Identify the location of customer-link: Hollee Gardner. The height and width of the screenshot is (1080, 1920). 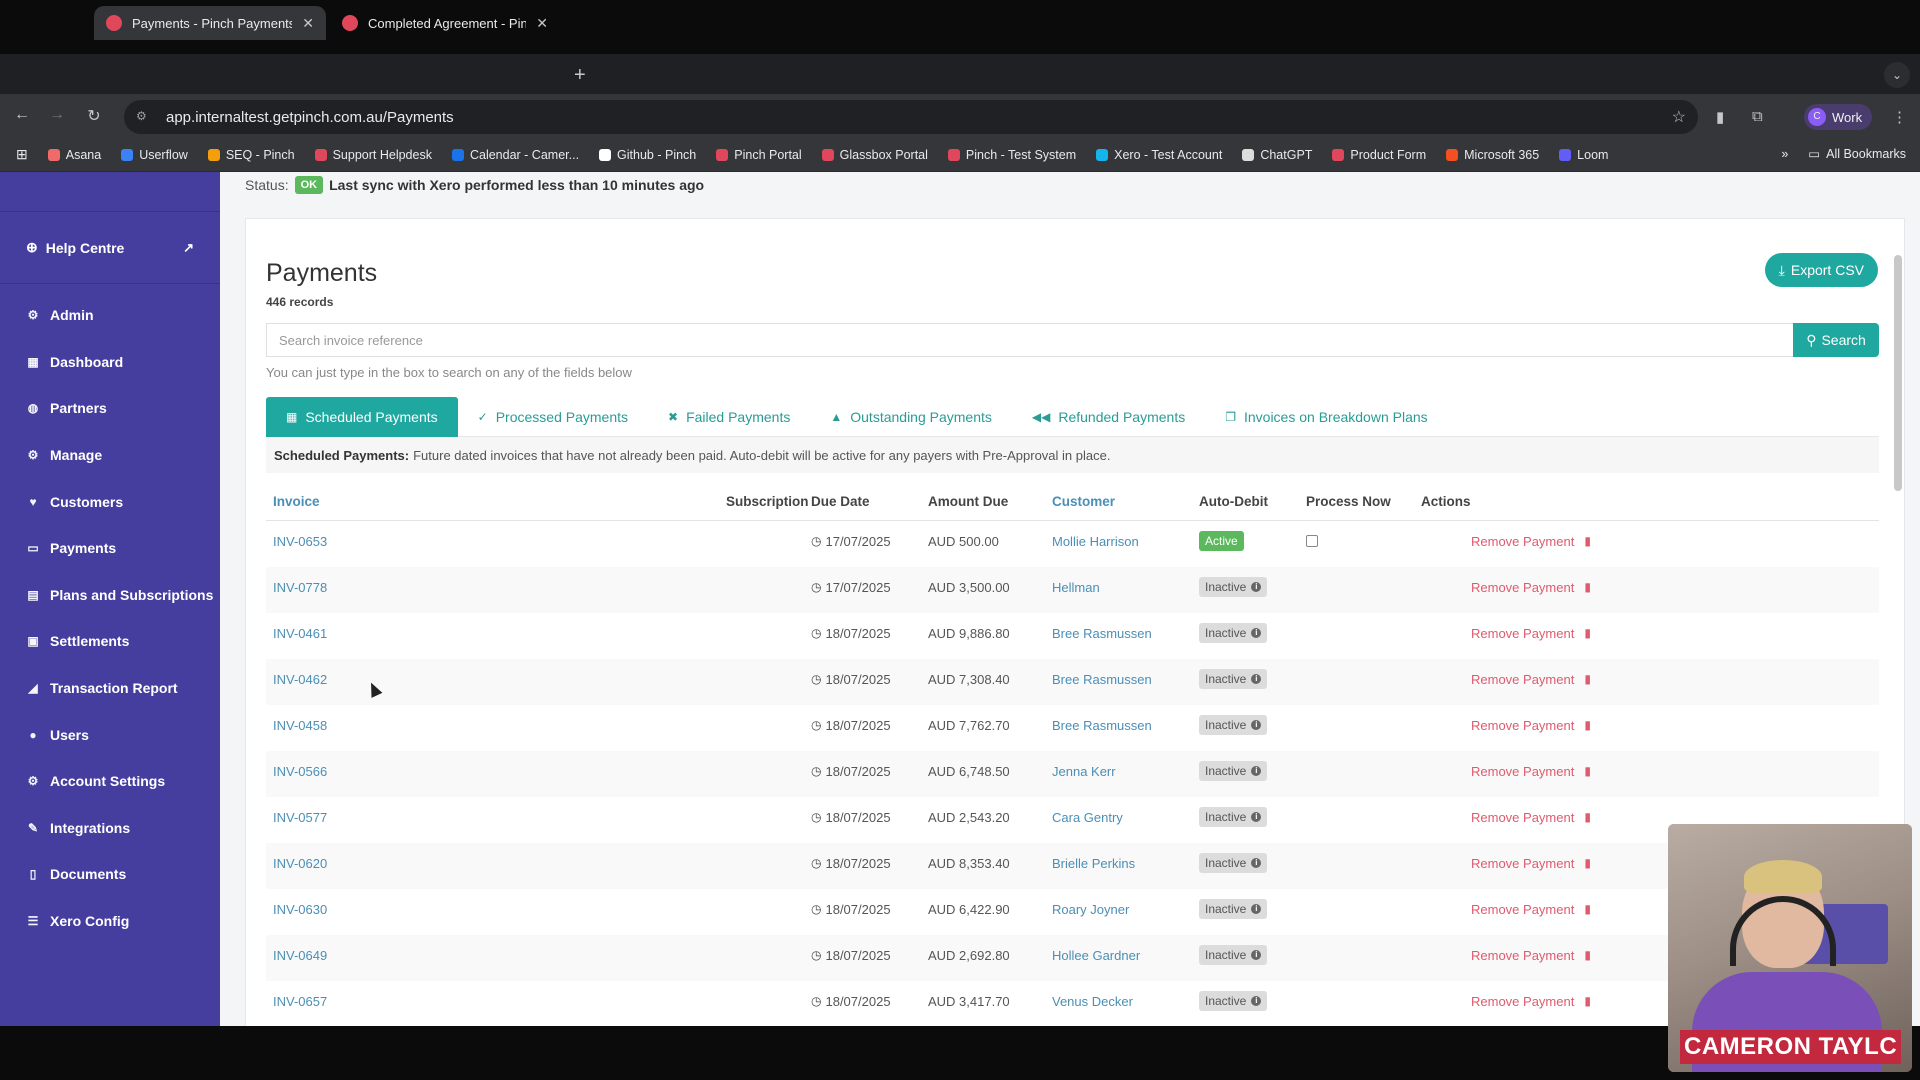
(1096, 955).